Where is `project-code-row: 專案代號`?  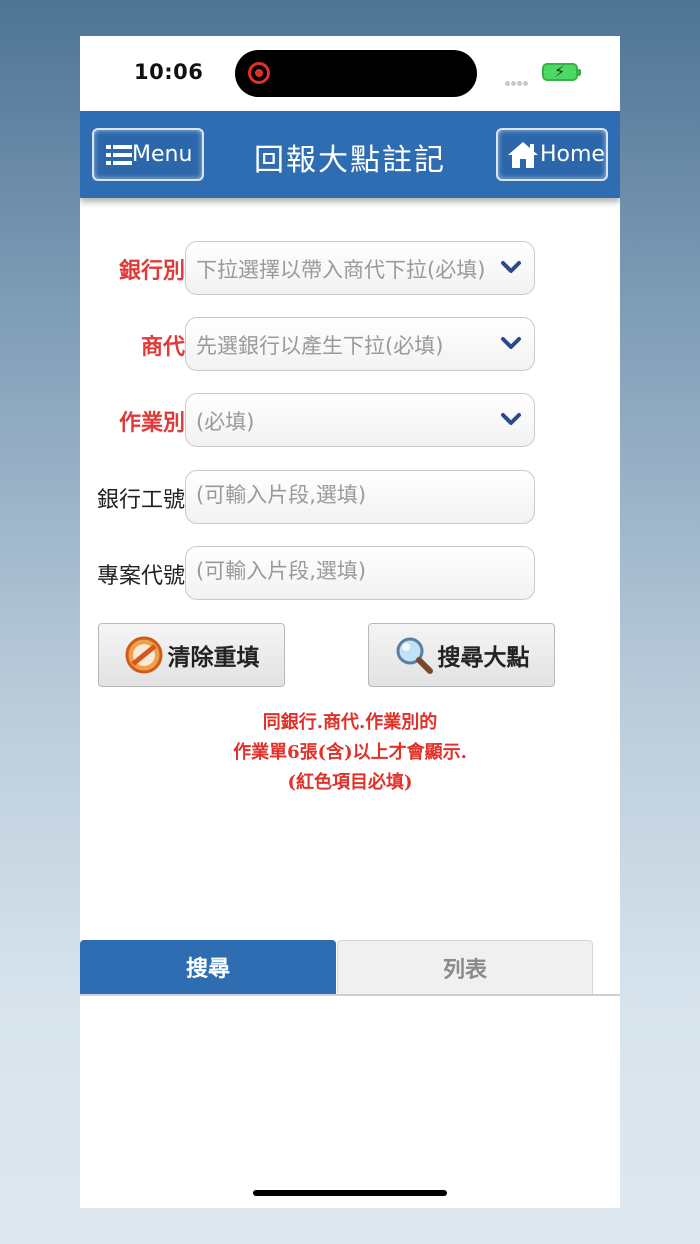
project-code-row: 專案代號 is located at coordinates (350, 573).